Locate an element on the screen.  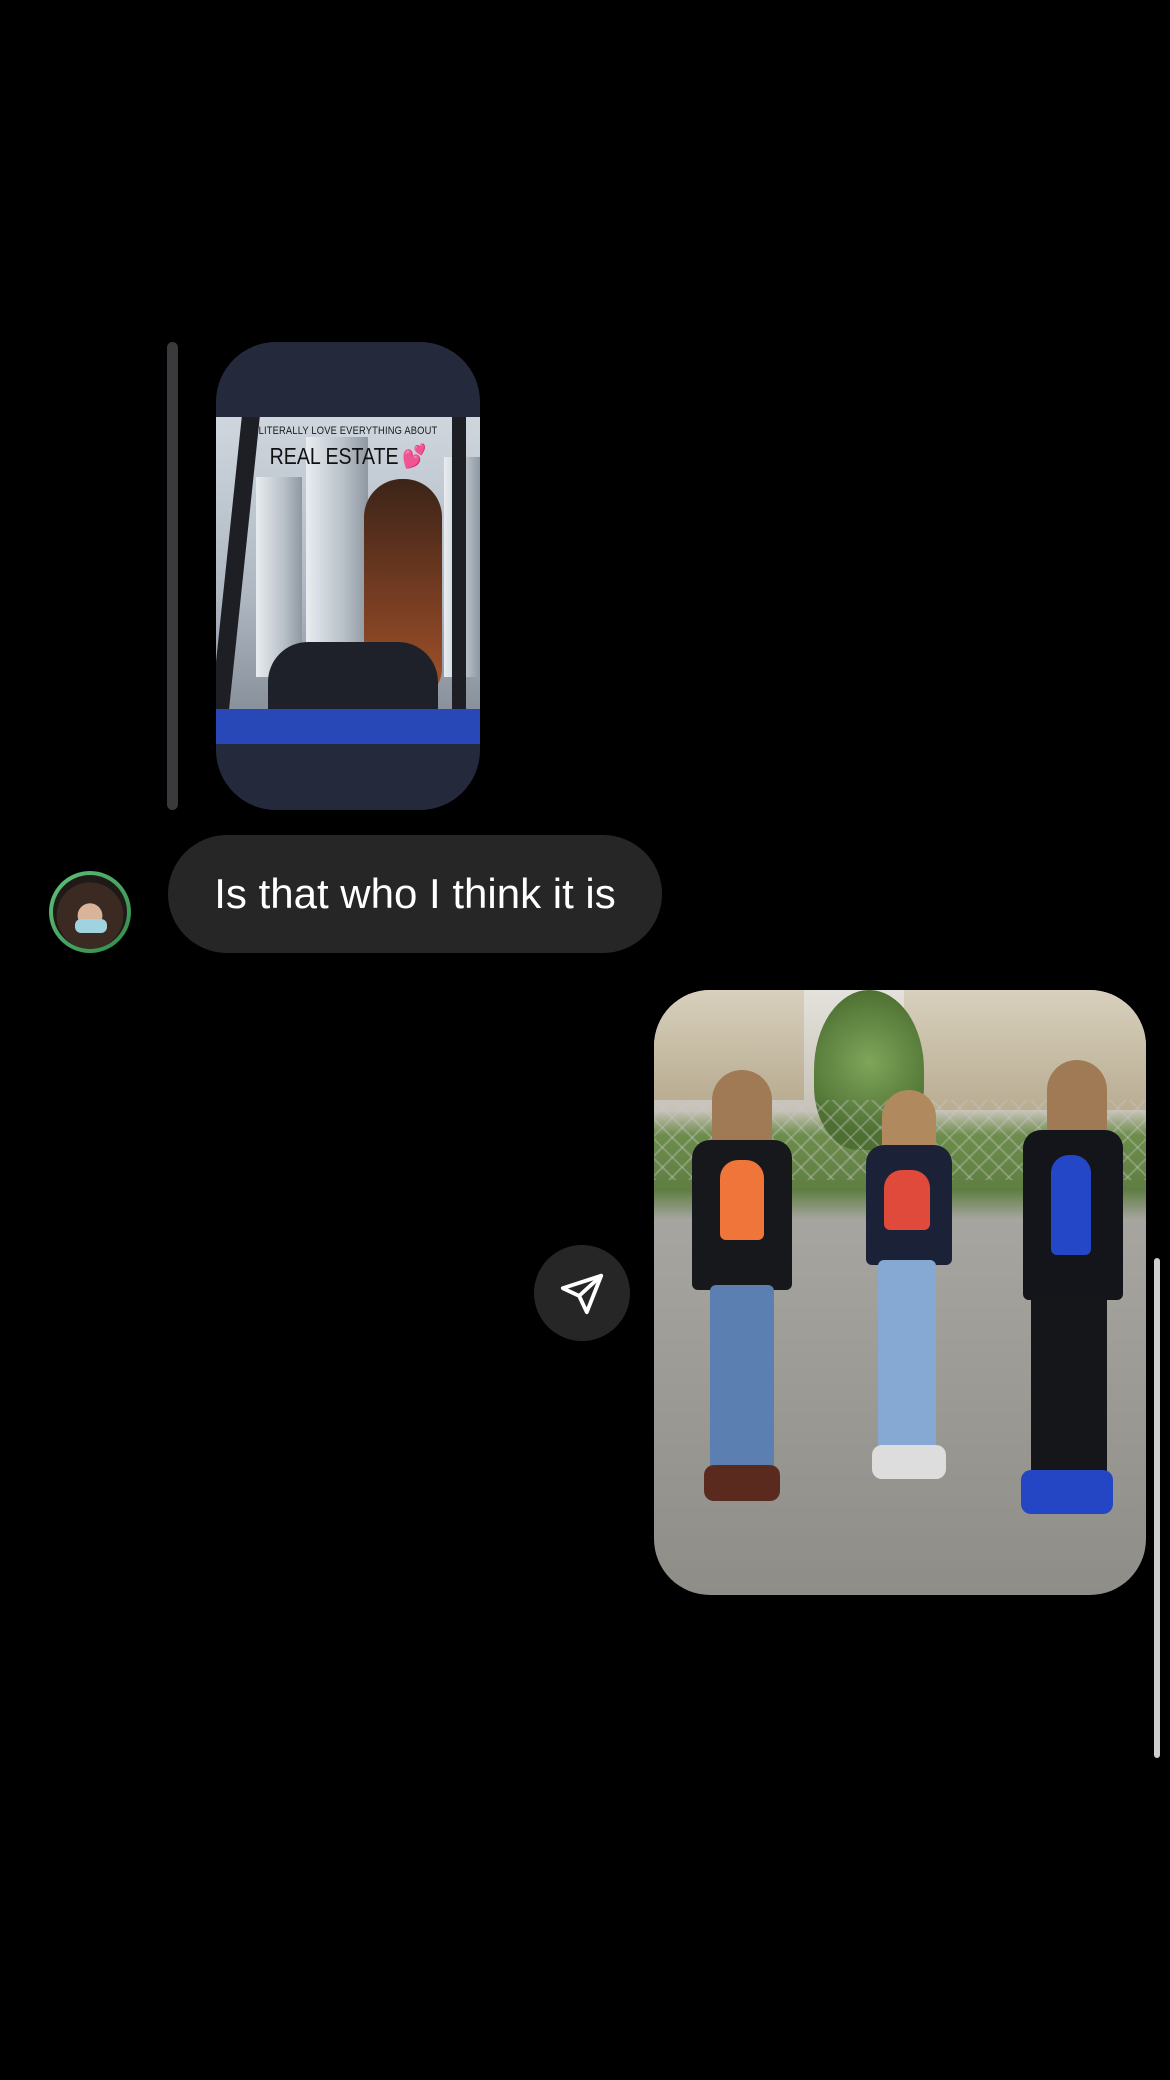
reply-thread-bar is located at coordinates (172, 576).